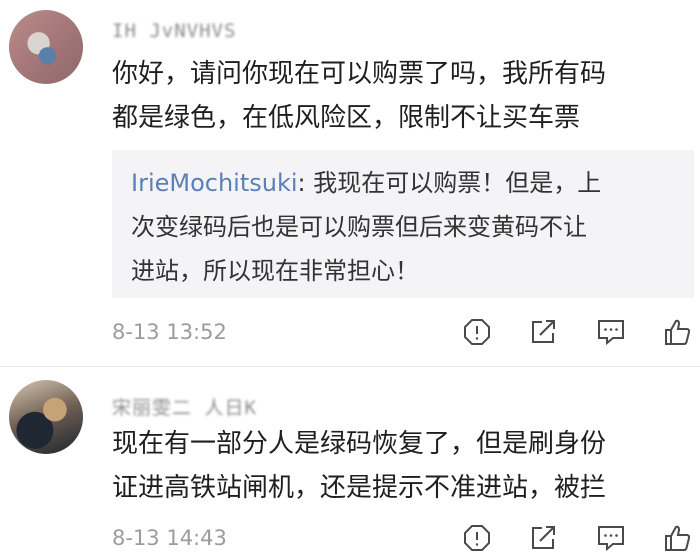 This screenshot has width=700, height=558. I want to click on comment-text: 你好，请问你现在可以购票了吗，我所有码 都是绿色，在低风险区，限制不让买车票, so click(359, 96).